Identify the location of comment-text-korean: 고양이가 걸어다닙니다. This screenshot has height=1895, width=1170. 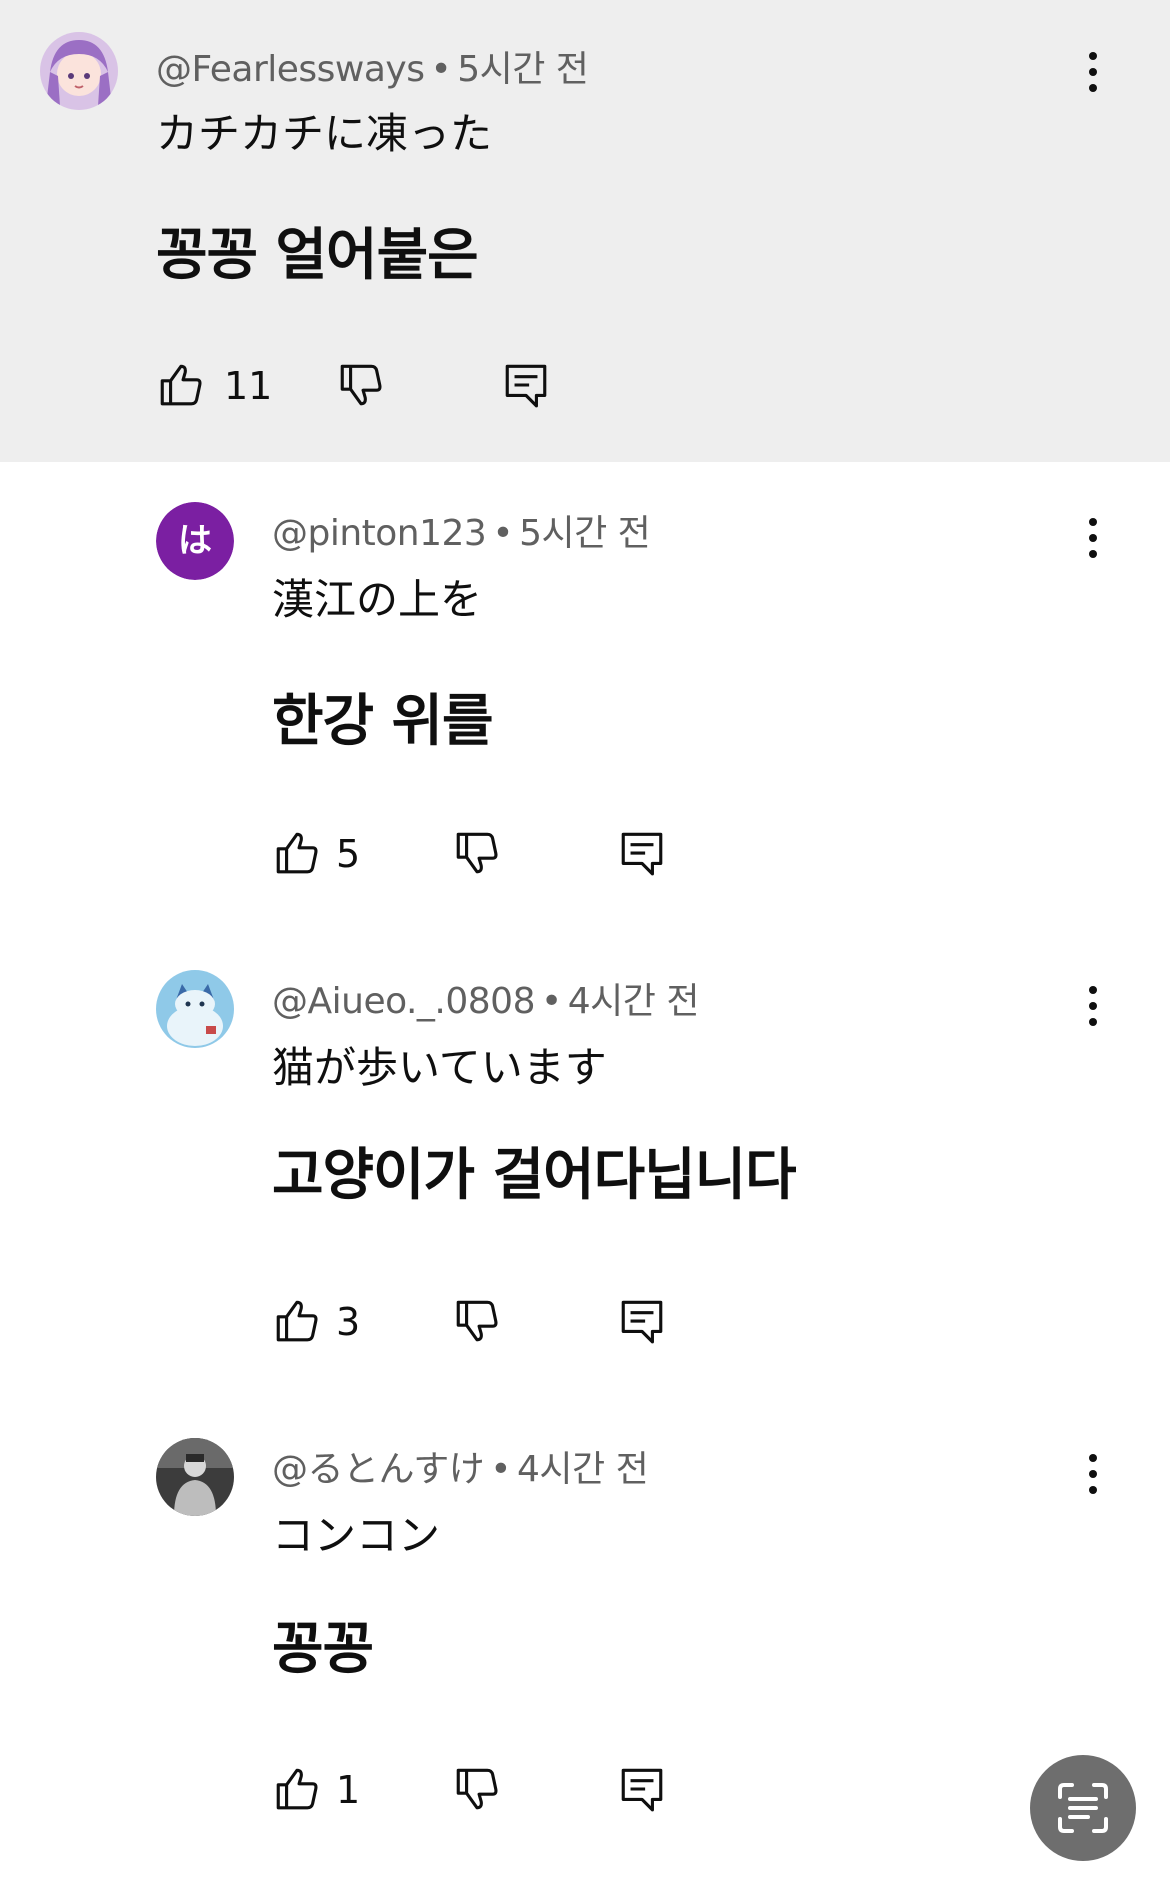
(534, 1175).